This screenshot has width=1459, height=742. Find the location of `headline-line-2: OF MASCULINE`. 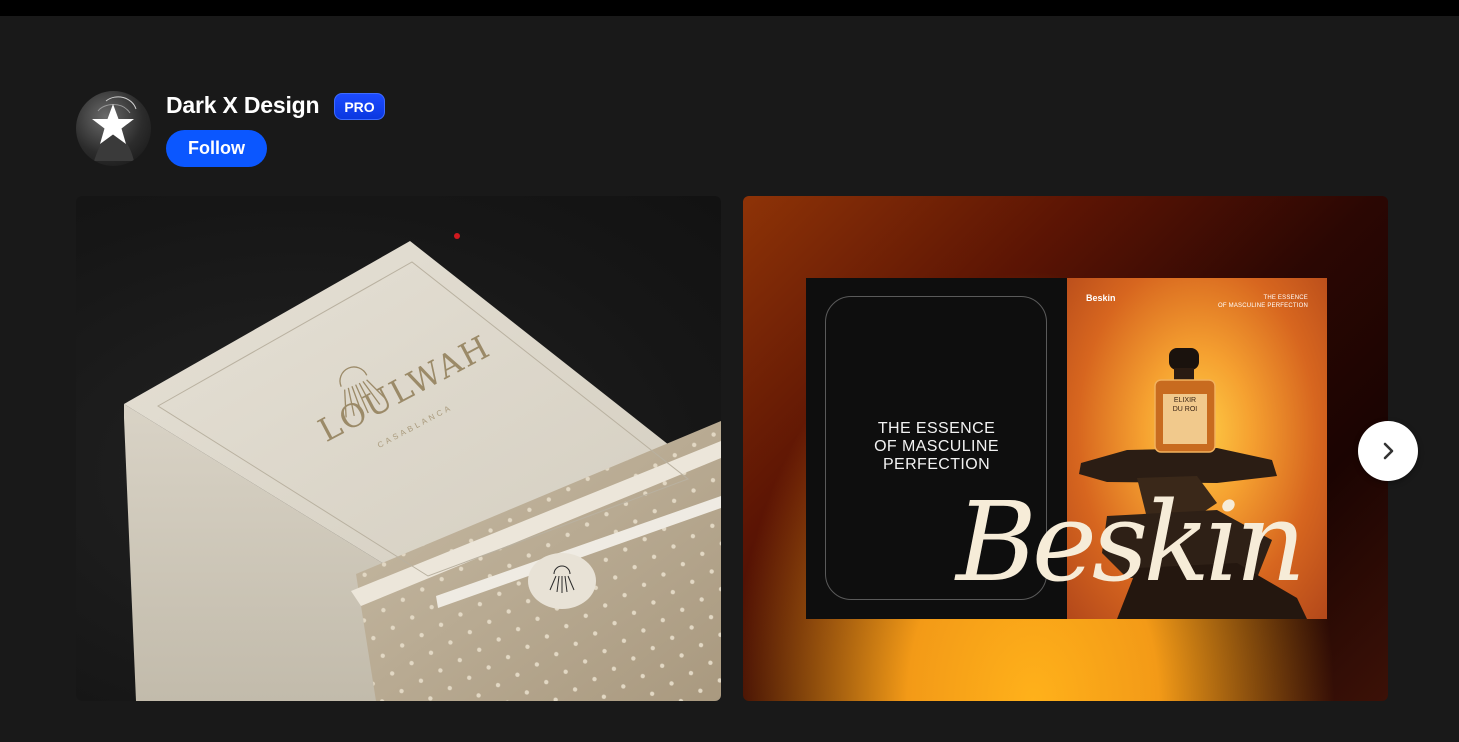

headline-line-2: OF MASCULINE is located at coordinates (936, 446).